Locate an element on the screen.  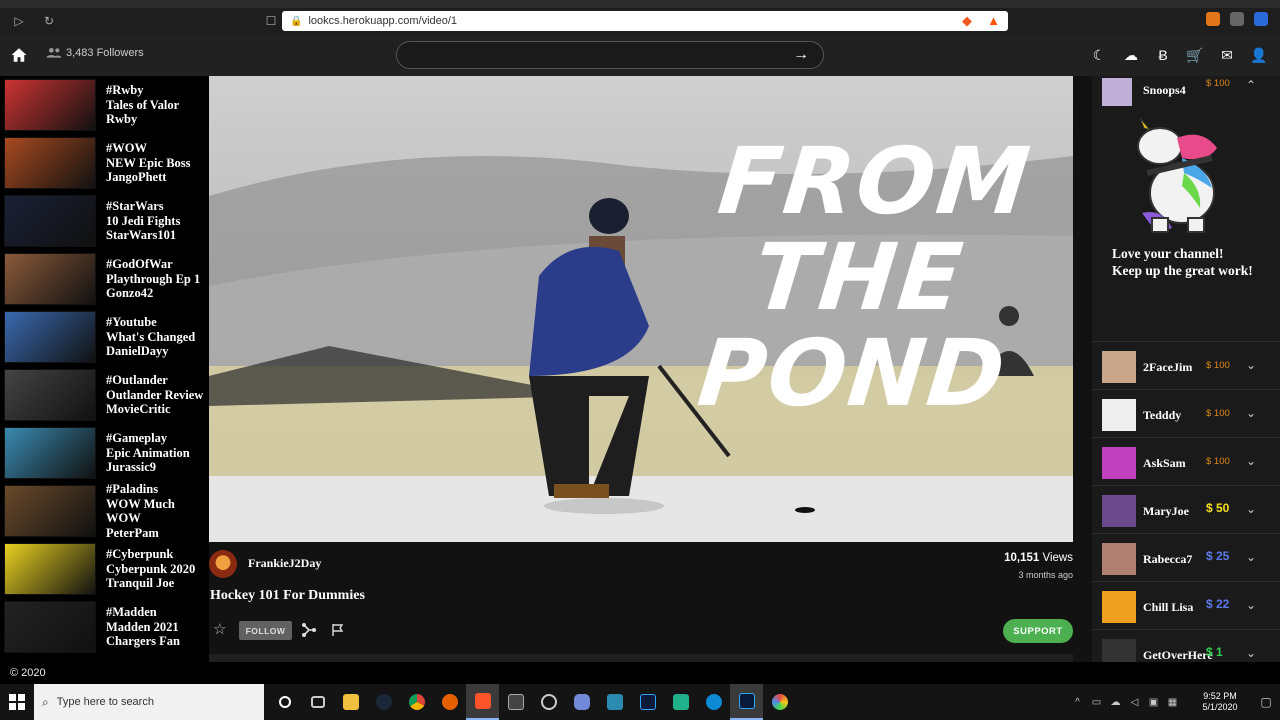
task-view-icon is located at coordinates (317, 702).